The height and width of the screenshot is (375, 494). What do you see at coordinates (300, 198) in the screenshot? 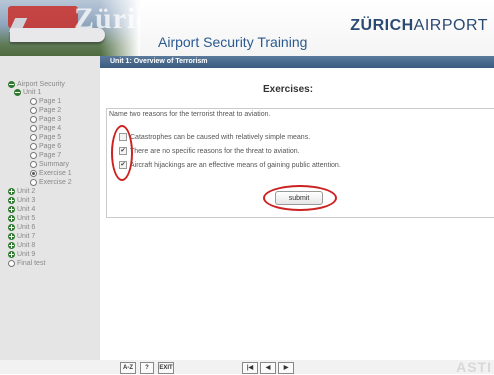
I see `submit-highlight-oval` at bounding box center [300, 198].